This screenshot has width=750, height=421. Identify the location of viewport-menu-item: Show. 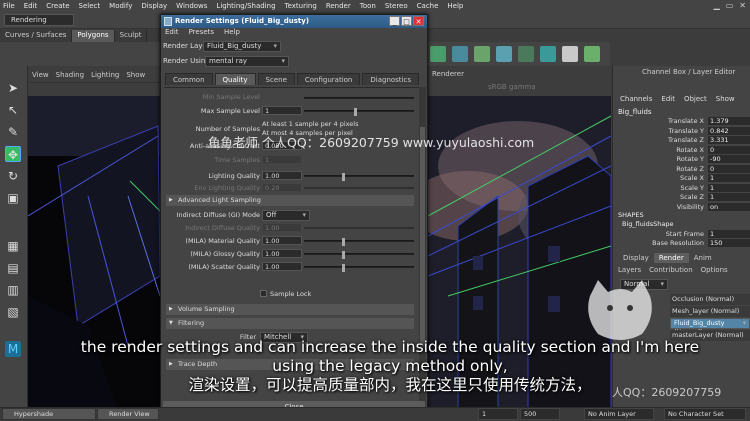
(135, 75).